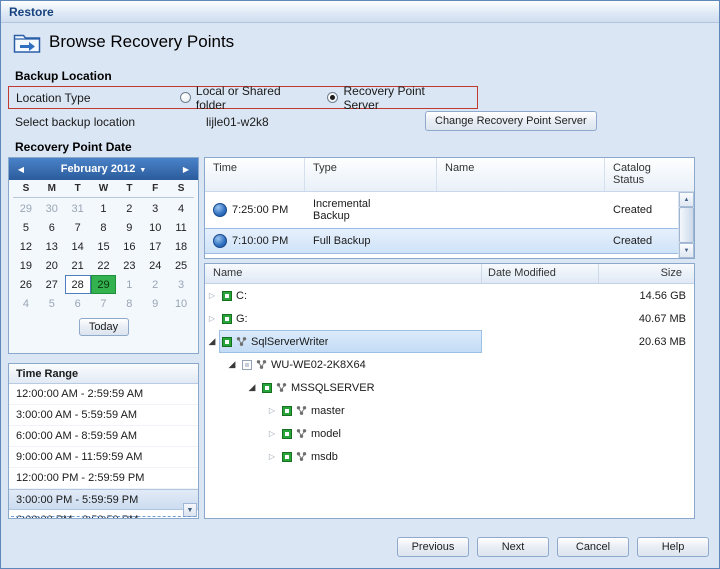 Image resolution: width=720 pixels, height=569 pixels. Describe the element at coordinates (77, 284) in the screenshot. I see `calendar-day: 28` at that location.